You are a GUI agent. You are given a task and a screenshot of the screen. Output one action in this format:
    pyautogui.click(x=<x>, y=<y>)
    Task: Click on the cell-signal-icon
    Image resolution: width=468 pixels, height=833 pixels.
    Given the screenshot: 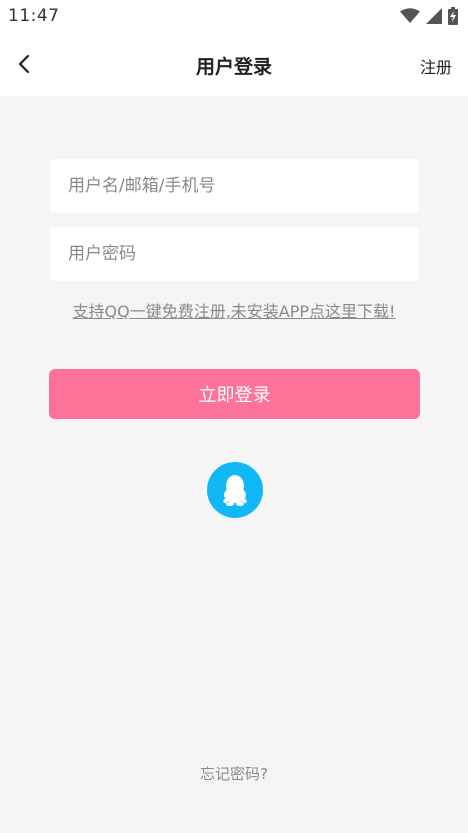 What is the action you would take?
    pyautogui.click(x=434, y=16)
    